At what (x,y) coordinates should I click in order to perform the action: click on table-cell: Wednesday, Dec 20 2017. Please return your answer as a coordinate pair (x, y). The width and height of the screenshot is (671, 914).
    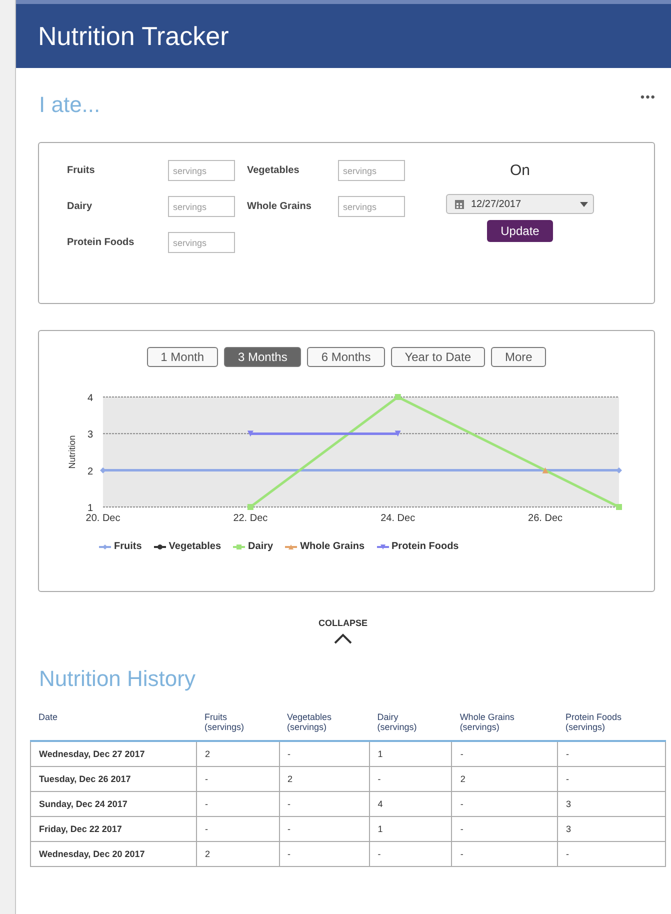
    Looking at the image, I should click on (113, 854).